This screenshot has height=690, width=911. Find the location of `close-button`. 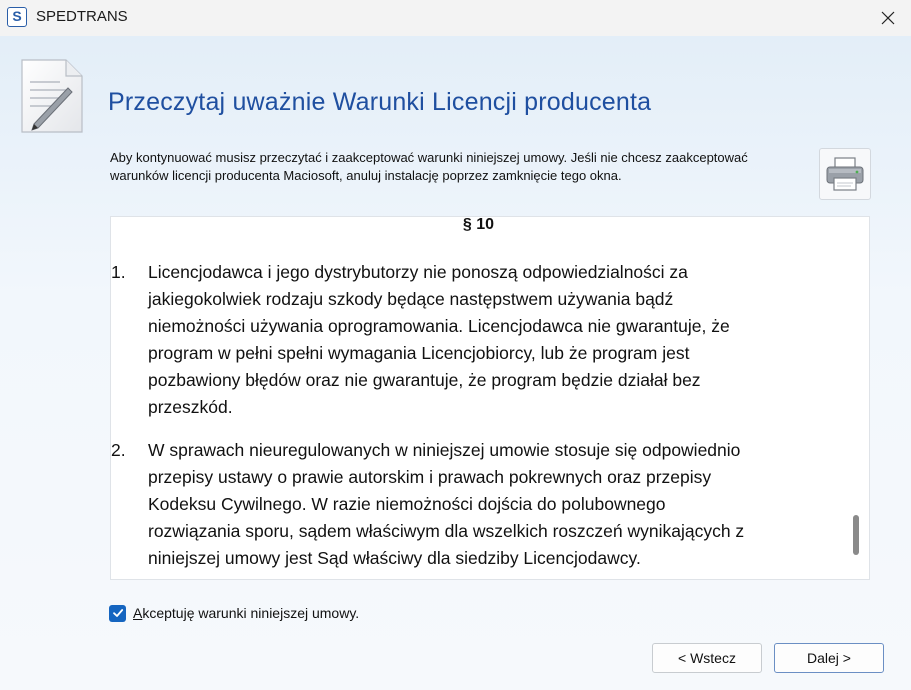

close-button is located at coordinates (888, 18).